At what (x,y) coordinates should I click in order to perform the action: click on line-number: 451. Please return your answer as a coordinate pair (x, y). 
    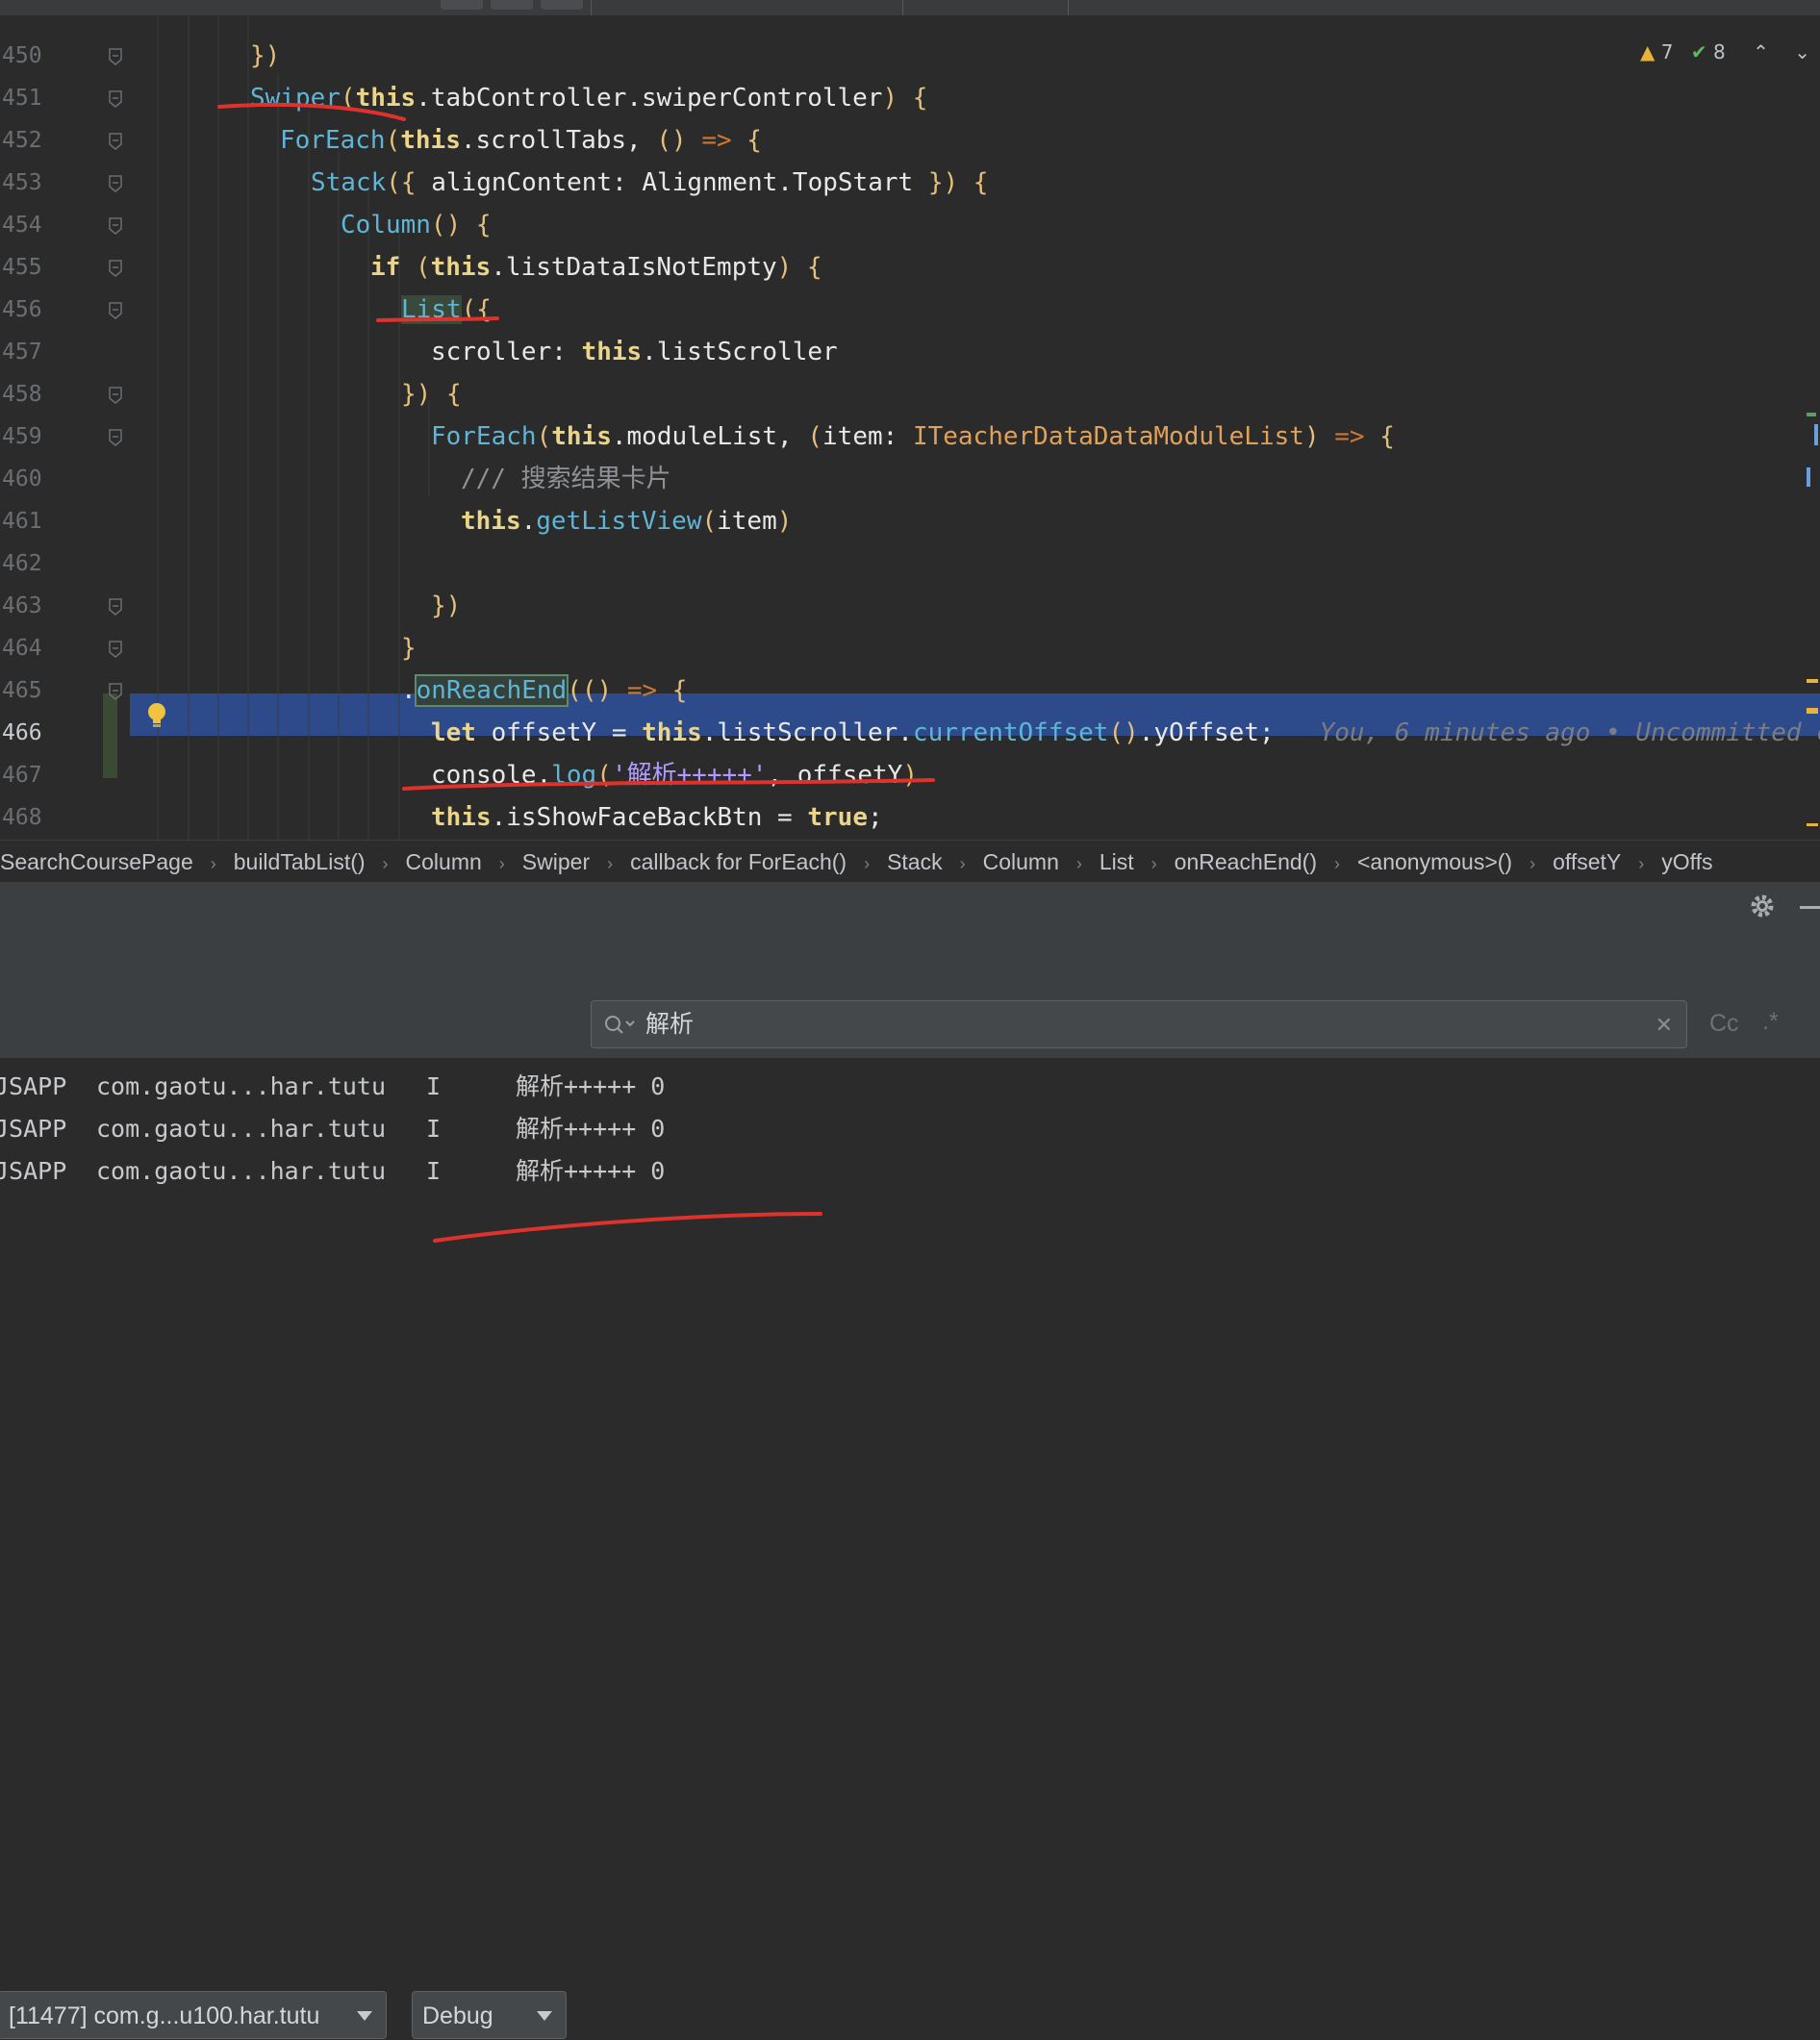
    Looking at the image, I should click on (31, 98).